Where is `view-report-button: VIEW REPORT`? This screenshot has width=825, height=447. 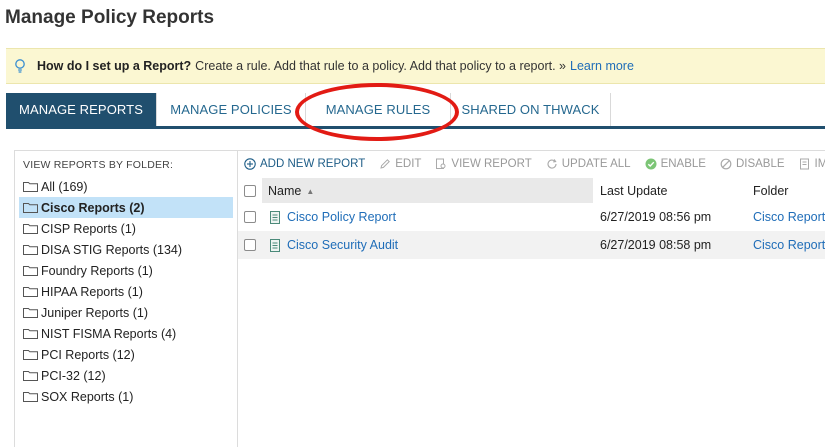
view-report-button: VIEW REPORT is located at coordinates (483, 164).